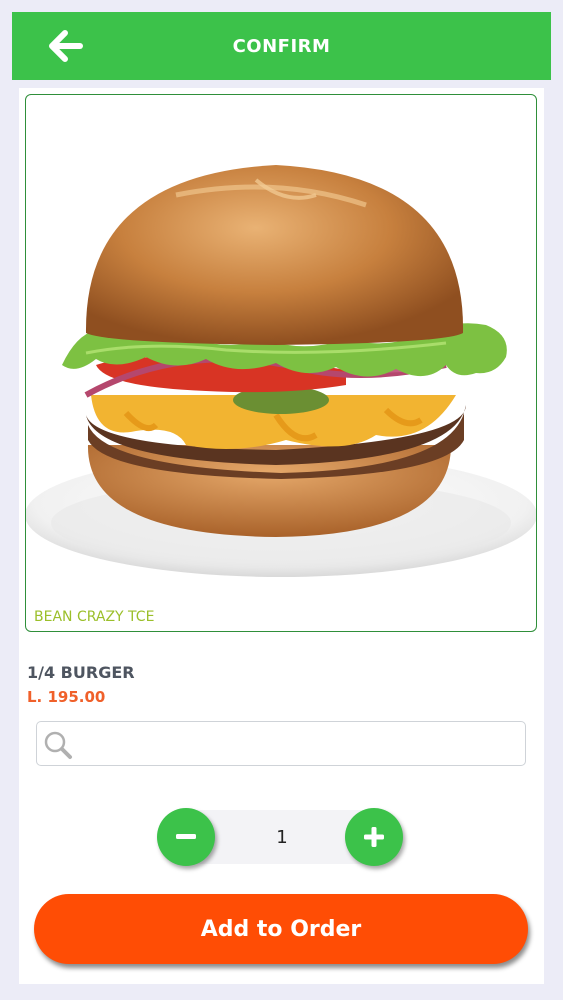 This screenshot has width=563, height=1000. I want to click on product-name: 1/4 BURGER, so click(81, 672).